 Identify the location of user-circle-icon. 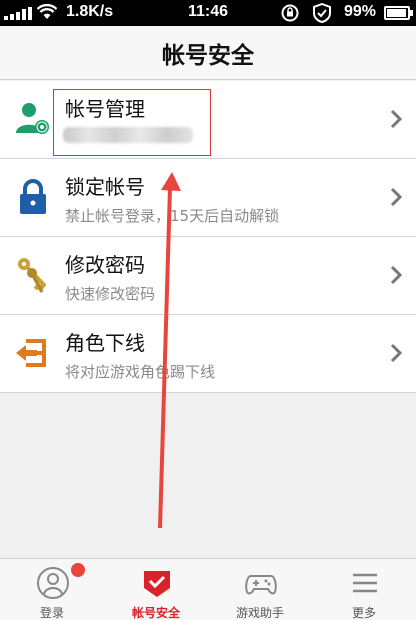
(53, 583).